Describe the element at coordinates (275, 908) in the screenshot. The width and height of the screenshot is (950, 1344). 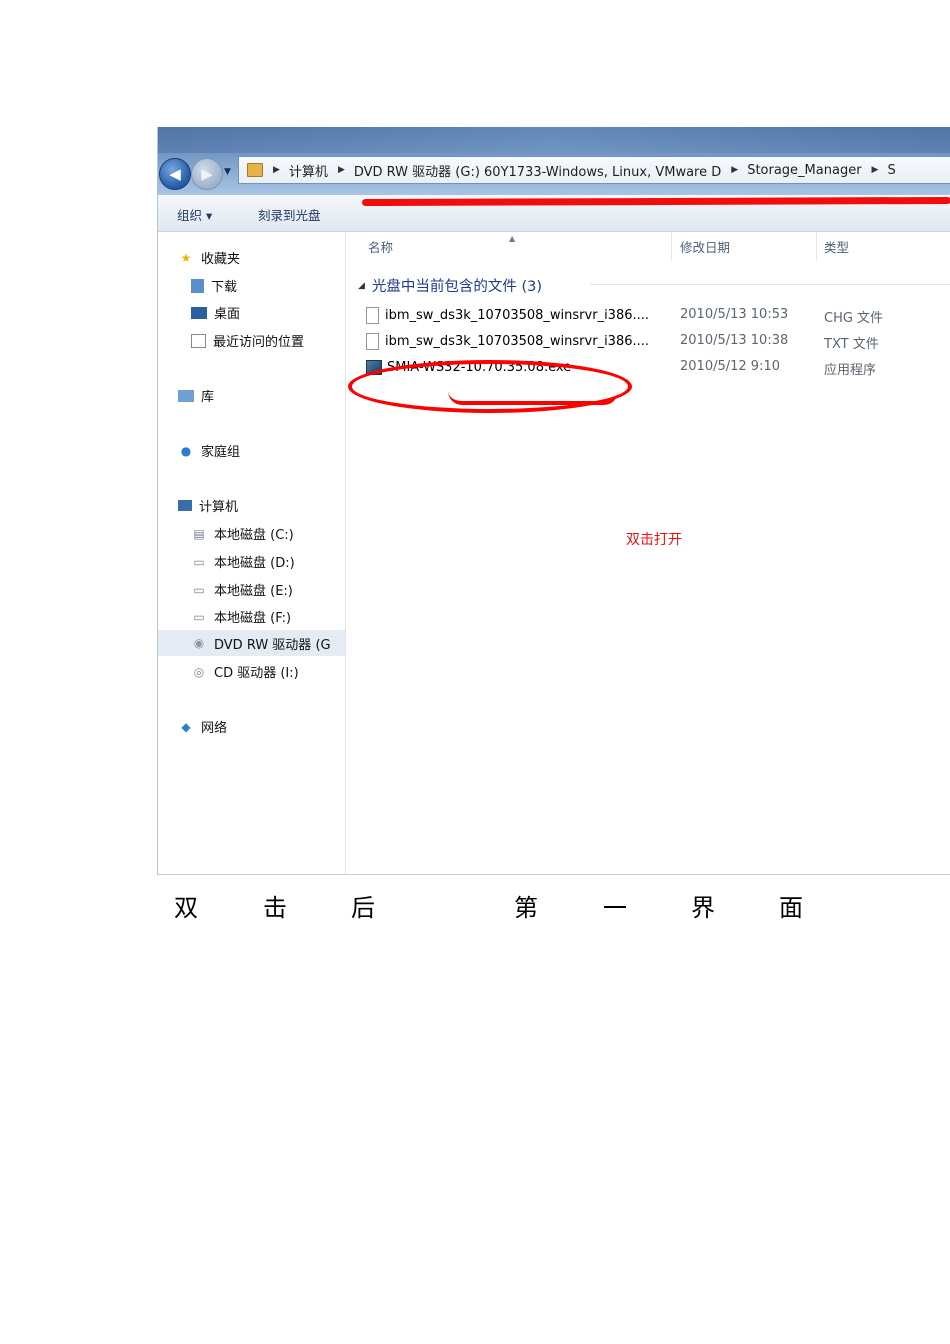
I see `caption-char: 击` at that location.